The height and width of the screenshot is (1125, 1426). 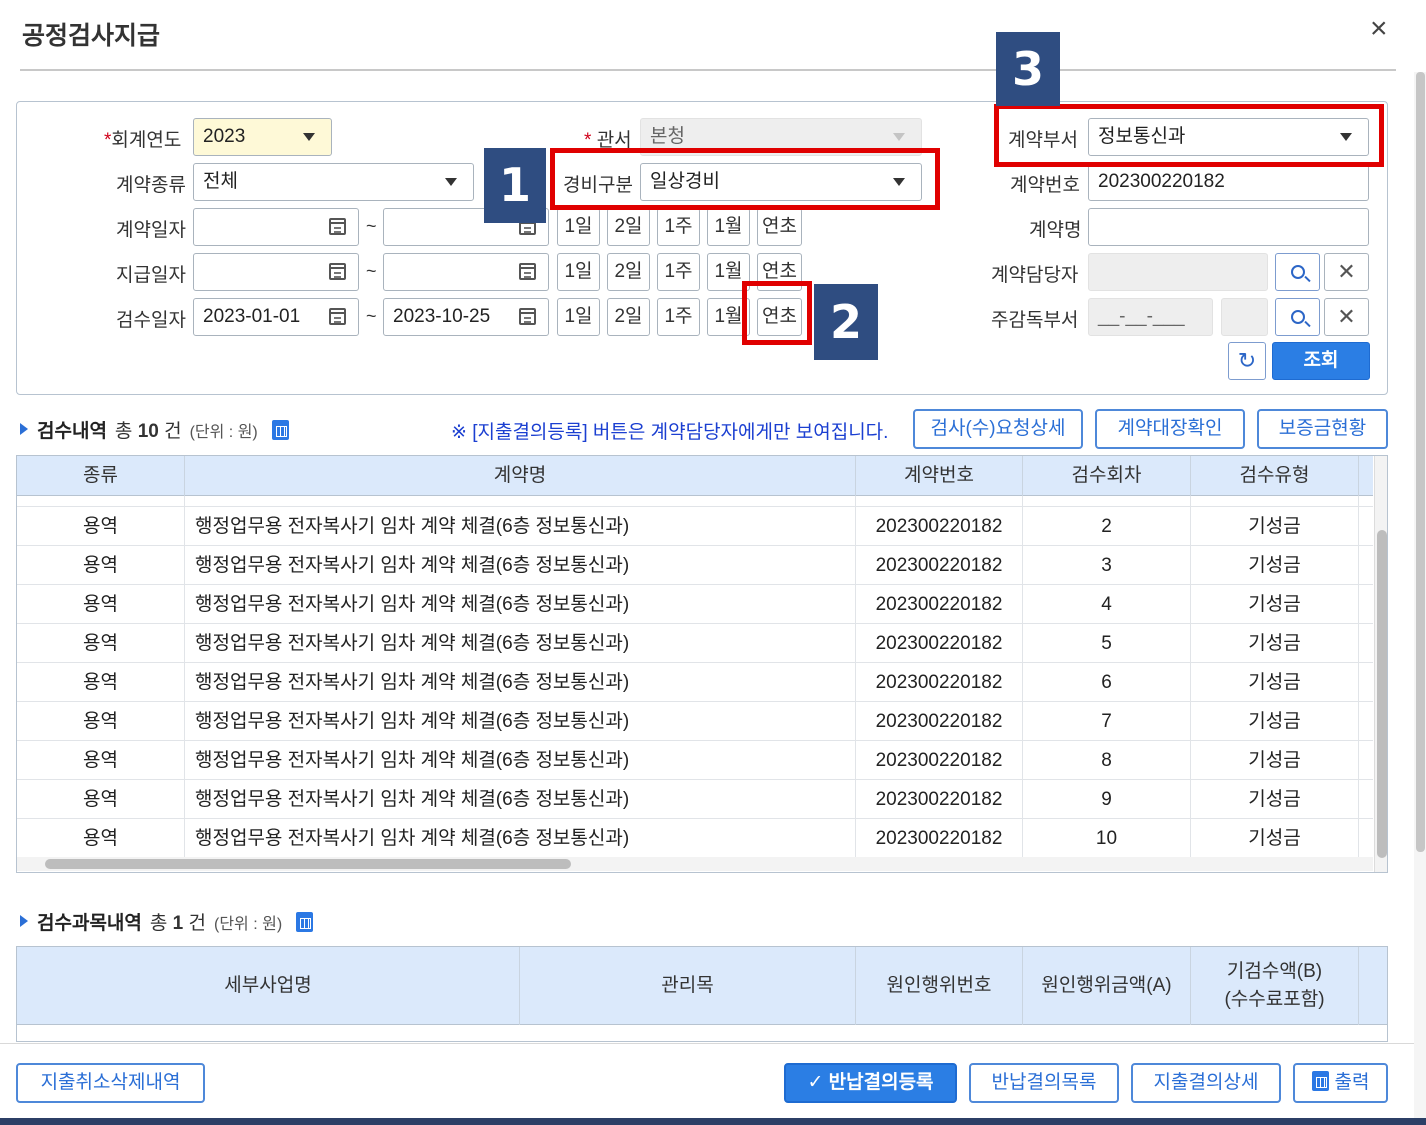 I want to click on reset-button: ↻, so click(x=1247, y=361).